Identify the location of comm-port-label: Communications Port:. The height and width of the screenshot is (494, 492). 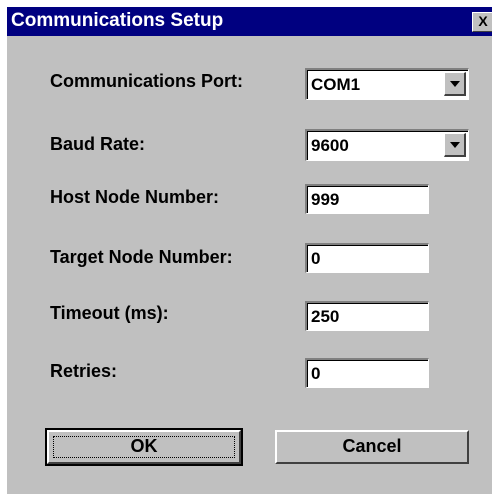
(147, 81).